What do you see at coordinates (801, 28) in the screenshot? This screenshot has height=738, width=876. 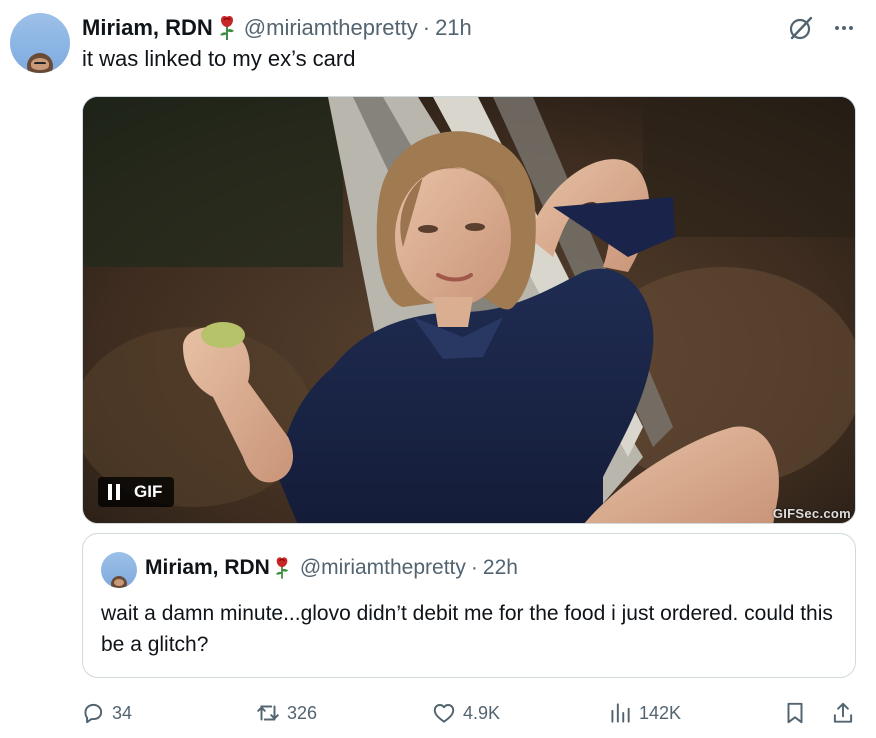 I see `grok-icon` at bounding box center [801, 28].